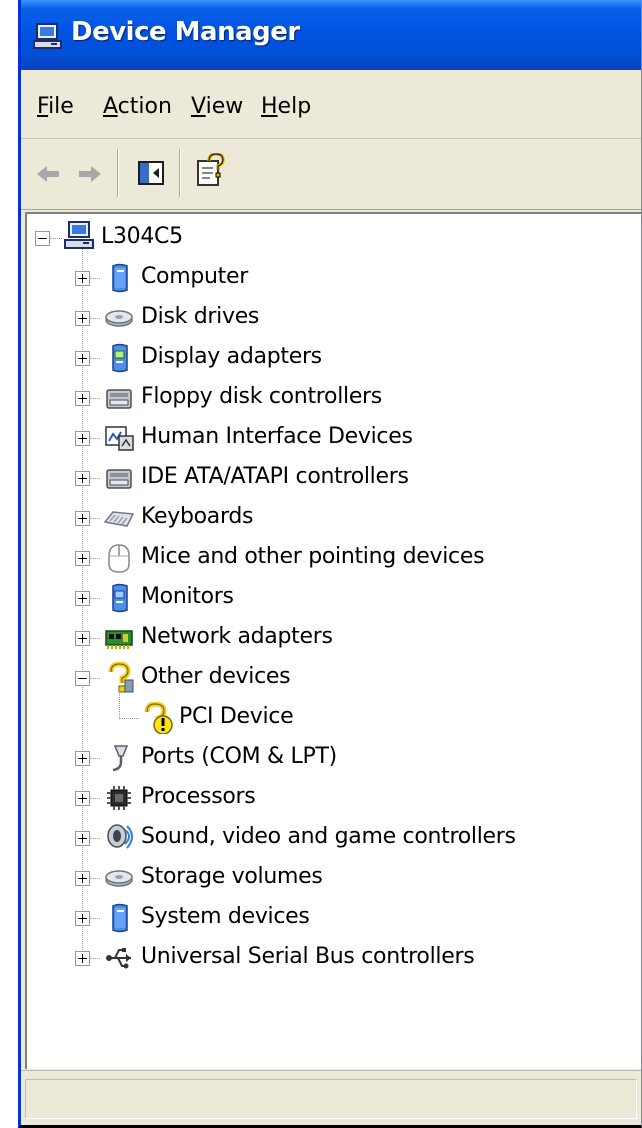  Describe the element at coordinates (120, 358) in the screenshot. I see `display-adapter-icon` at that location.